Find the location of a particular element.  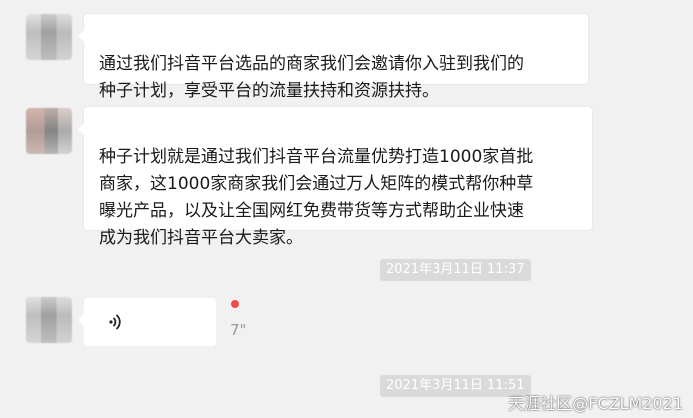

voice-message-bubble is located at coordinates (147, 322).